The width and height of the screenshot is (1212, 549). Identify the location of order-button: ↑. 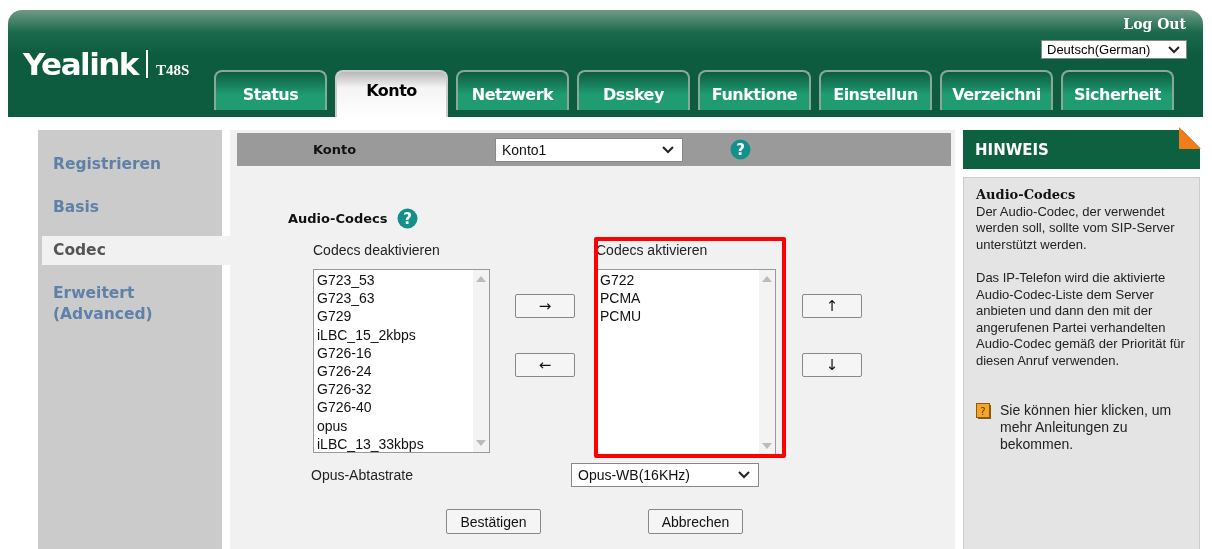
(832, 306).